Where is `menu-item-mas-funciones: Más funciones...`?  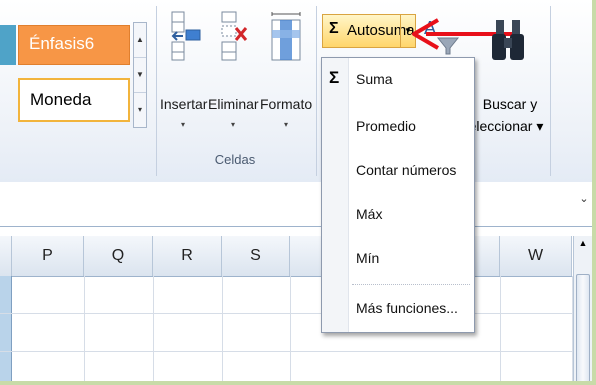 menu-item-mas-funciones: Más funciones... is located at coordinates (407, 308).